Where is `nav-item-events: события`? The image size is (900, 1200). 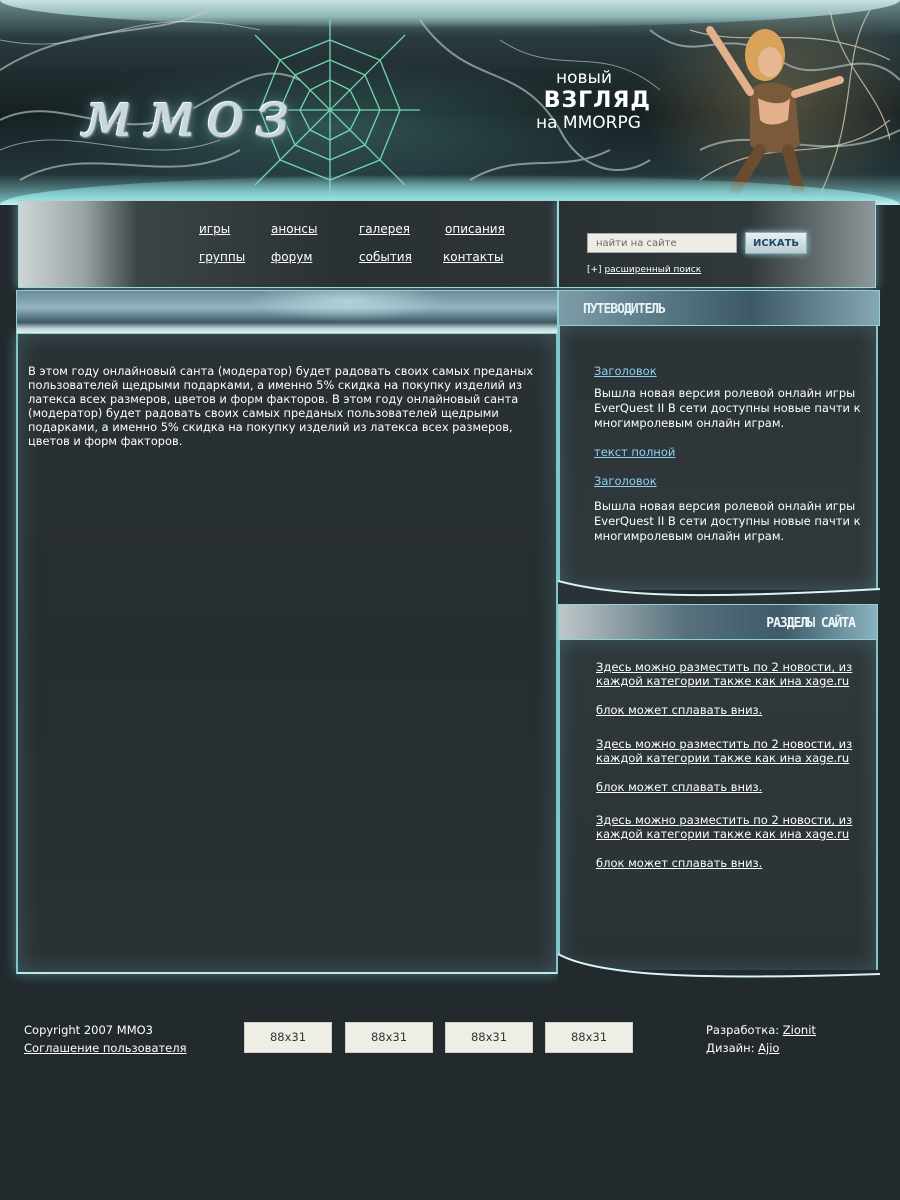
nav-item-events: события is located at coordinates (385, 257).